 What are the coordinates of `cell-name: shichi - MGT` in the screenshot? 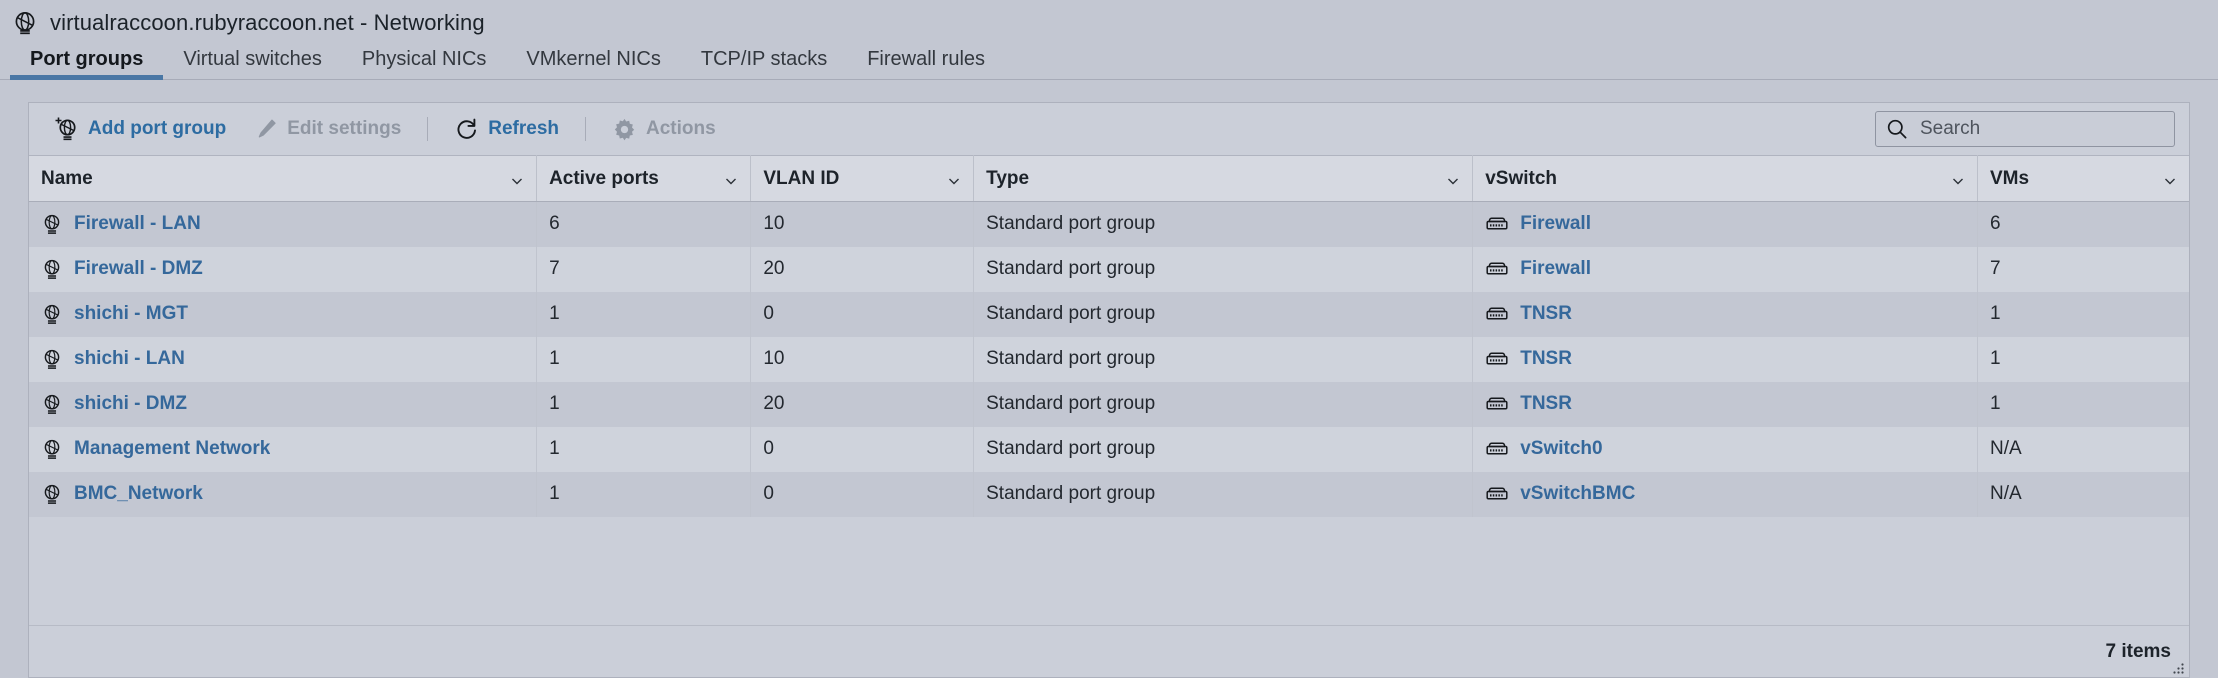 It's located at (283, 314).